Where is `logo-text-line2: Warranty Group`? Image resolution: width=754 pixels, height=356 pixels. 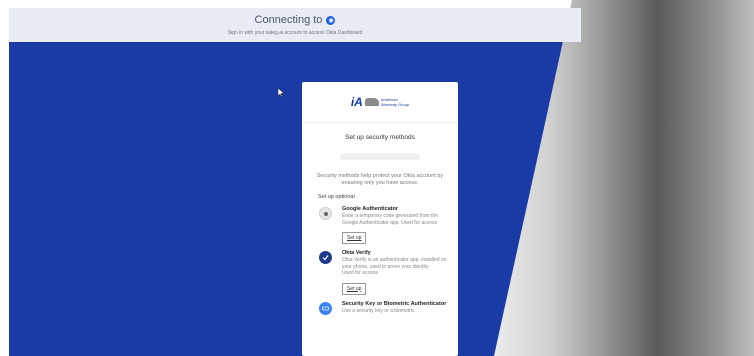 logo-text-line2: Warranty Group is located at coordinates (395, 104).